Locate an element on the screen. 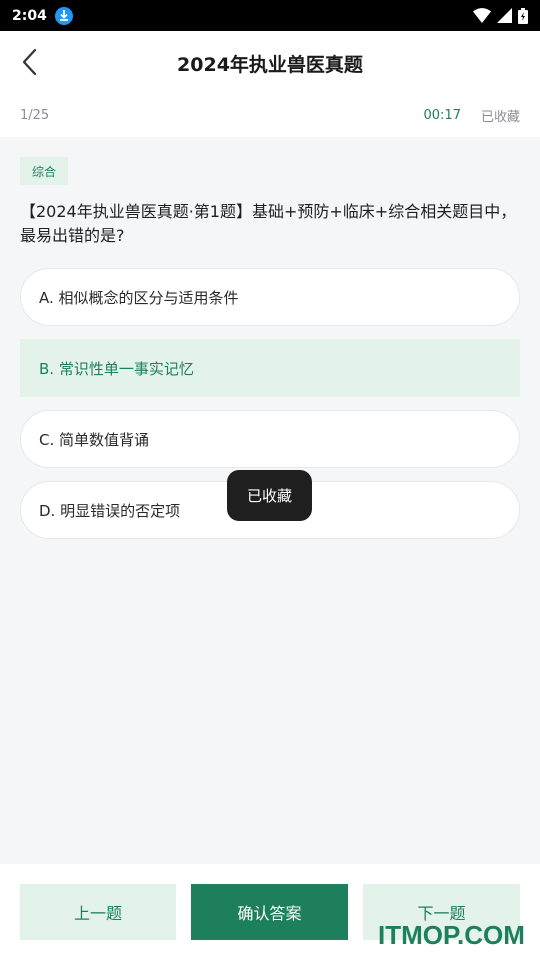 The height and width of the screenshot is (960, 540). status-time: 2:04 is located at coordinates (29, 15).